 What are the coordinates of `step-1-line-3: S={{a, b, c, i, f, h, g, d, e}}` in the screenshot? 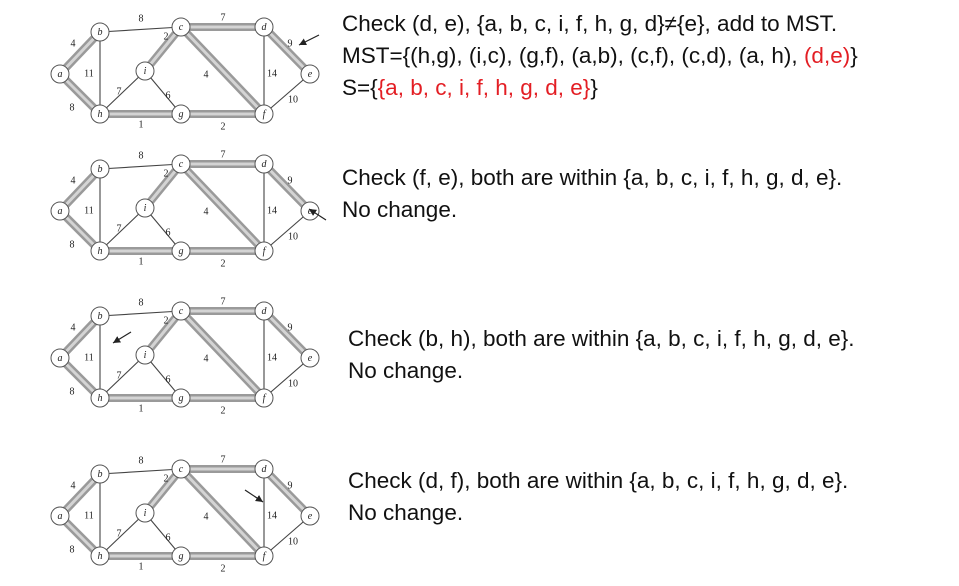 It's located at (470, 87).